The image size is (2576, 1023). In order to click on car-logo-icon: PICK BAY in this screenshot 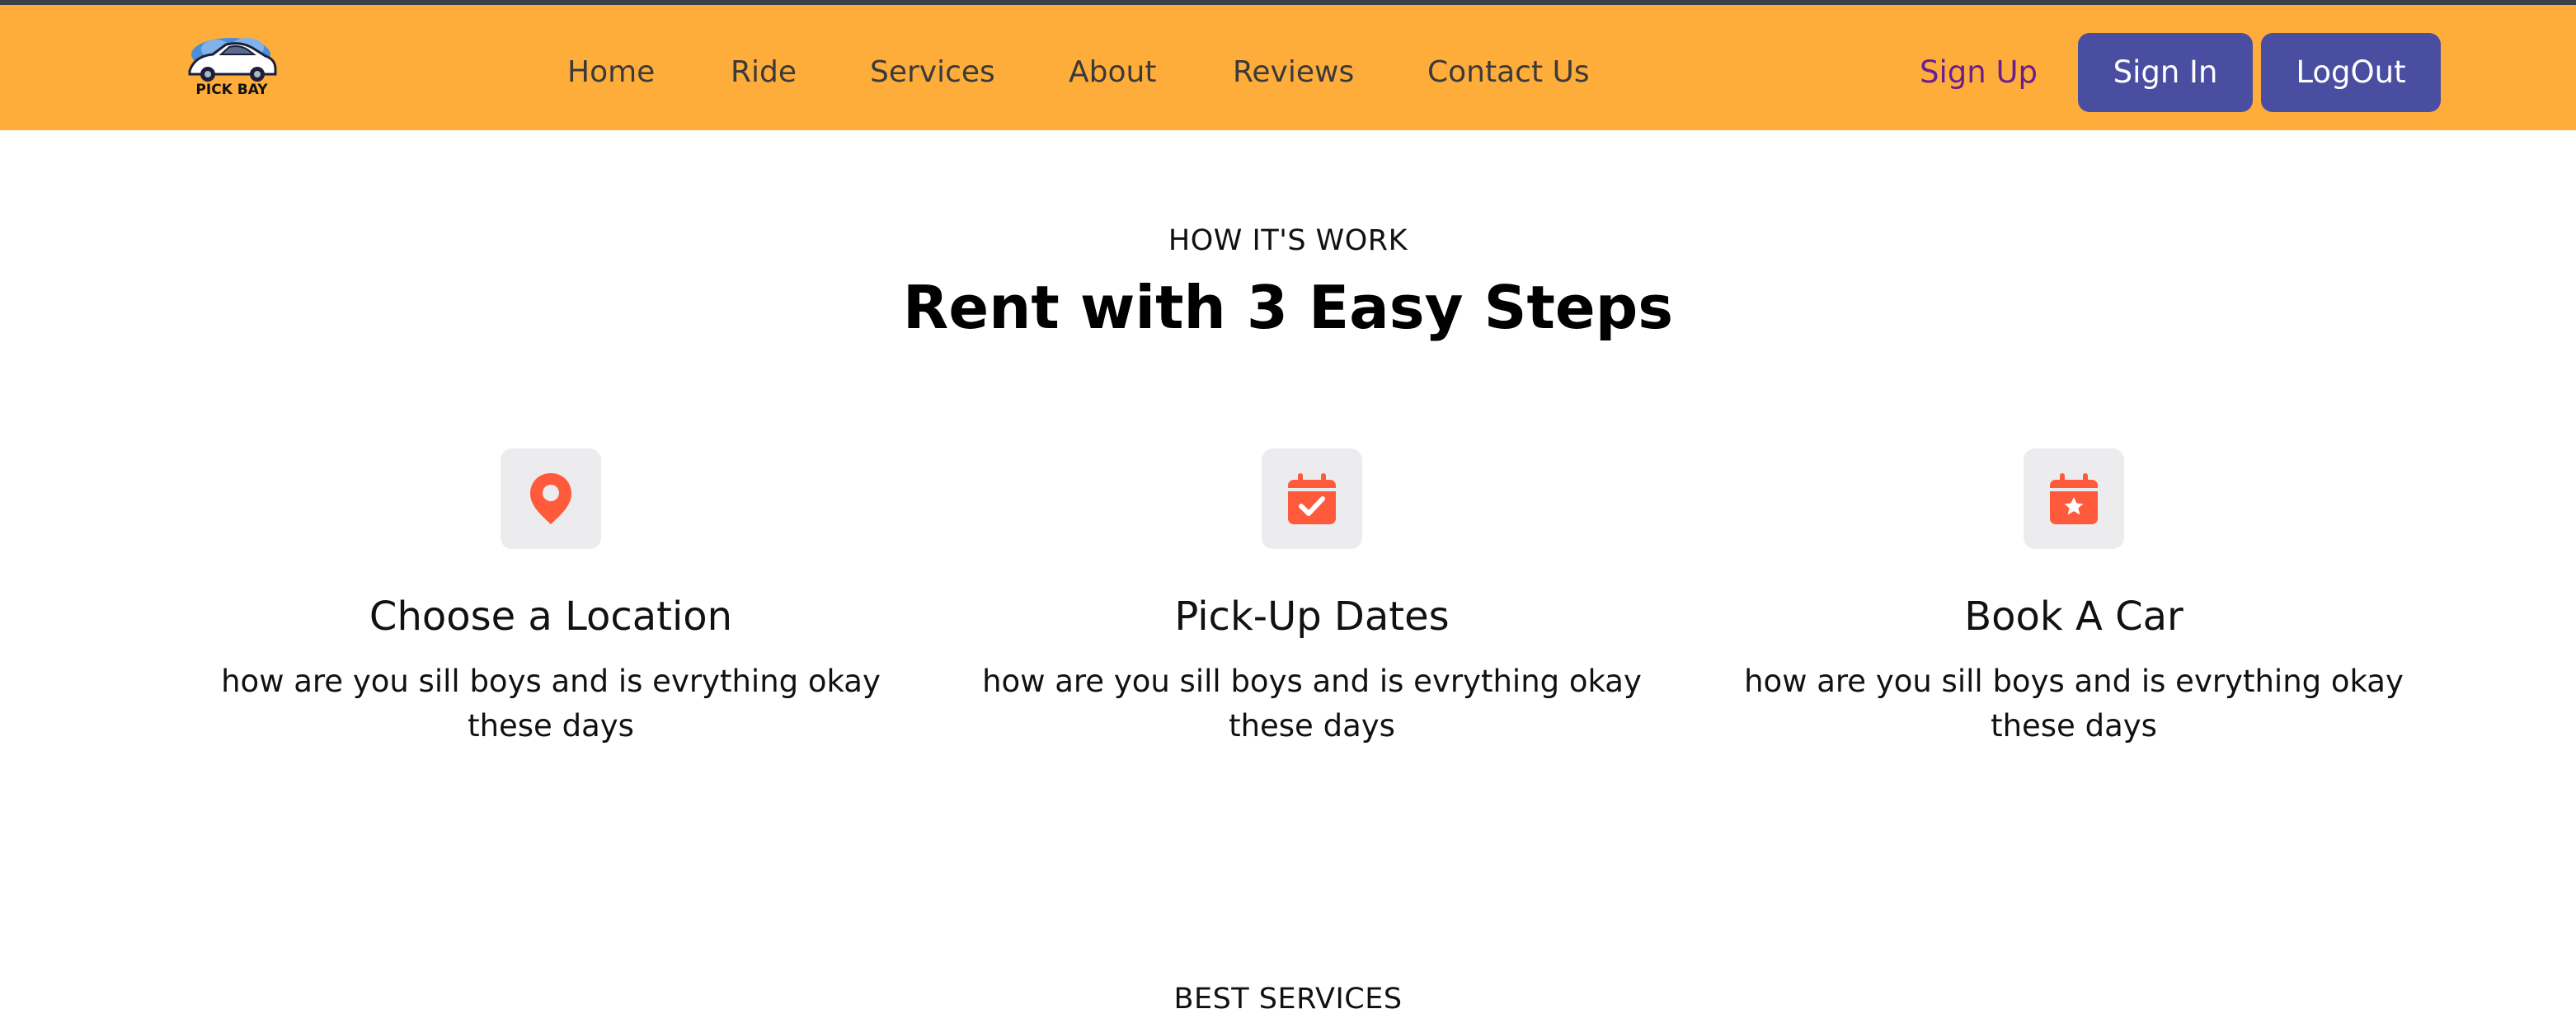, I will do `click(232, 67)`.